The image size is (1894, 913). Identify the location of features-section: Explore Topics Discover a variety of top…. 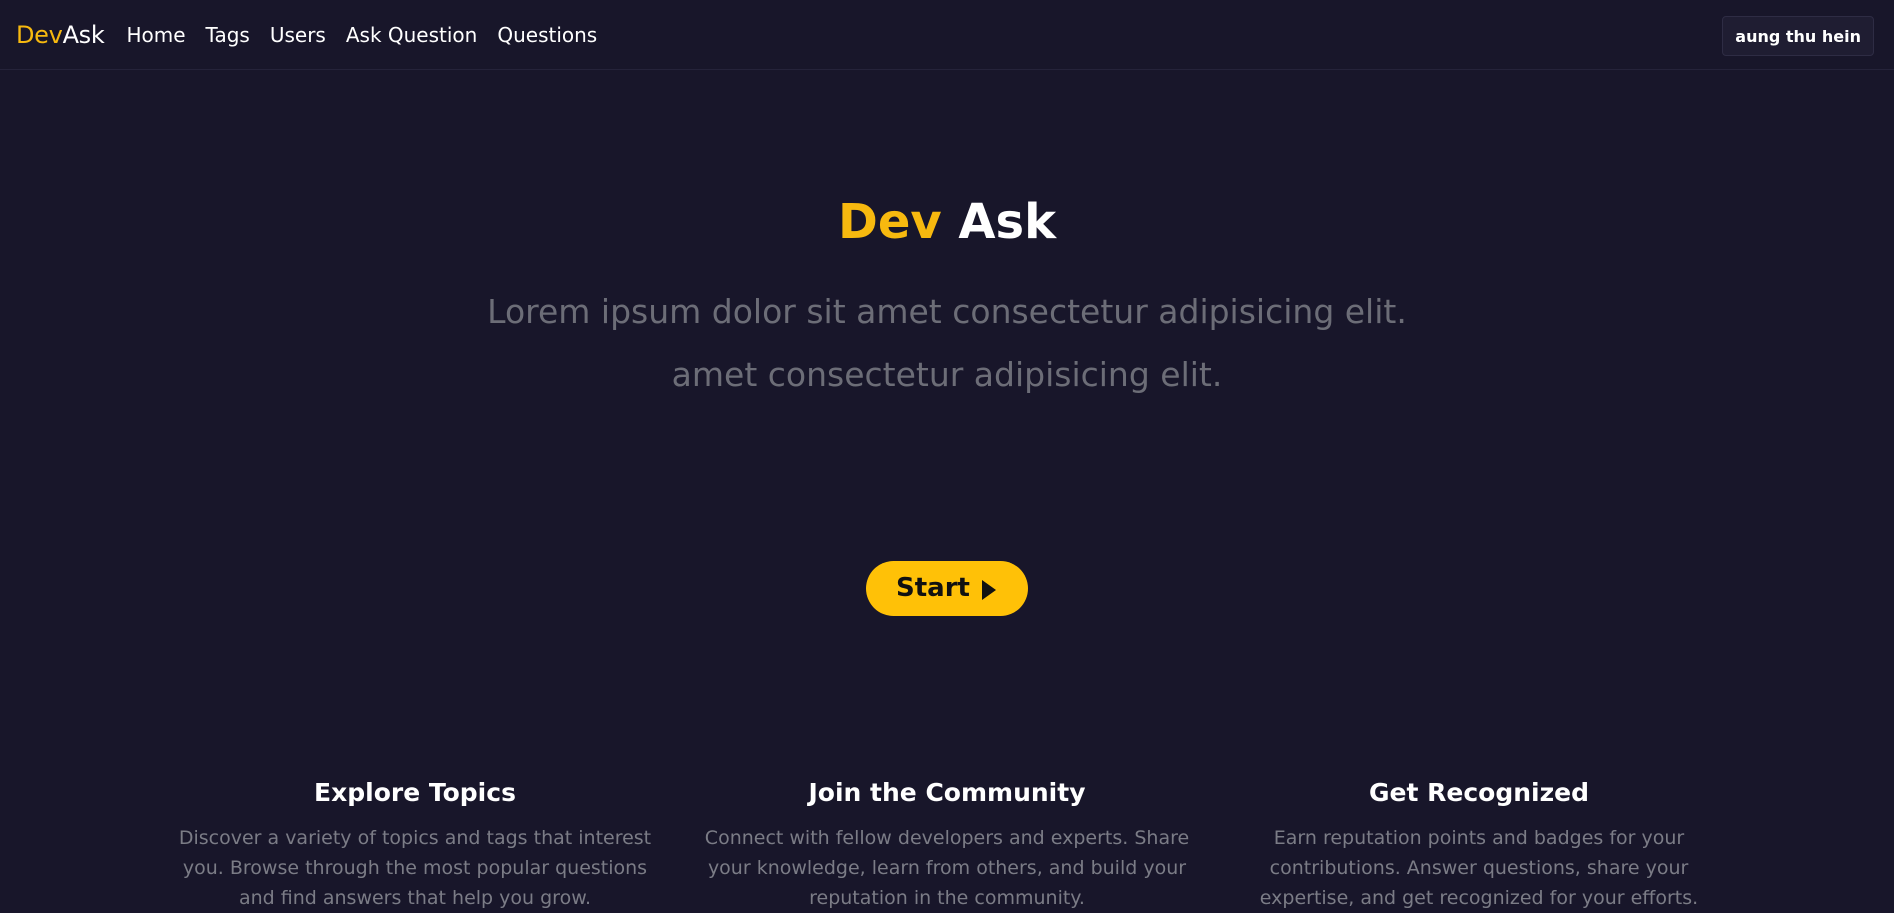
(947, 845).